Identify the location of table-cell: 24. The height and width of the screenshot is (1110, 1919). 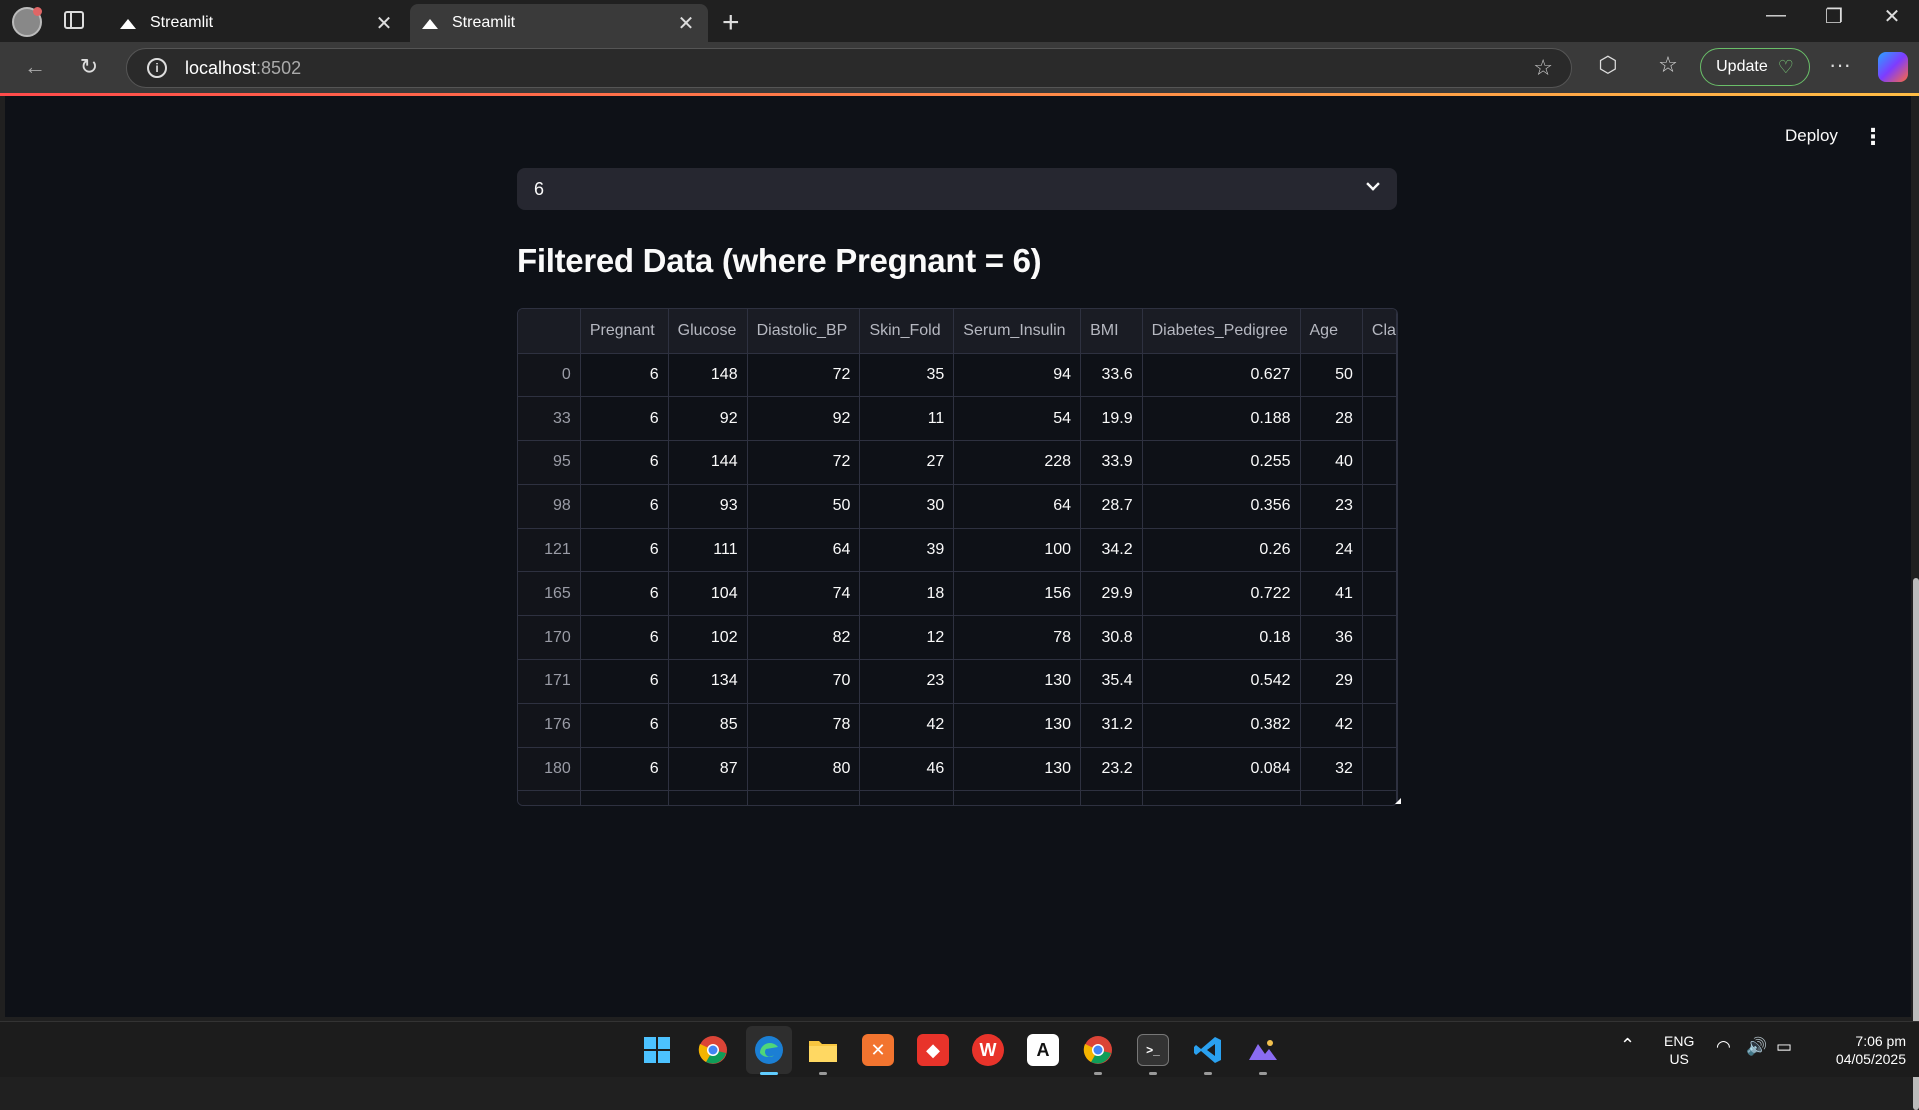
(1331, 550).